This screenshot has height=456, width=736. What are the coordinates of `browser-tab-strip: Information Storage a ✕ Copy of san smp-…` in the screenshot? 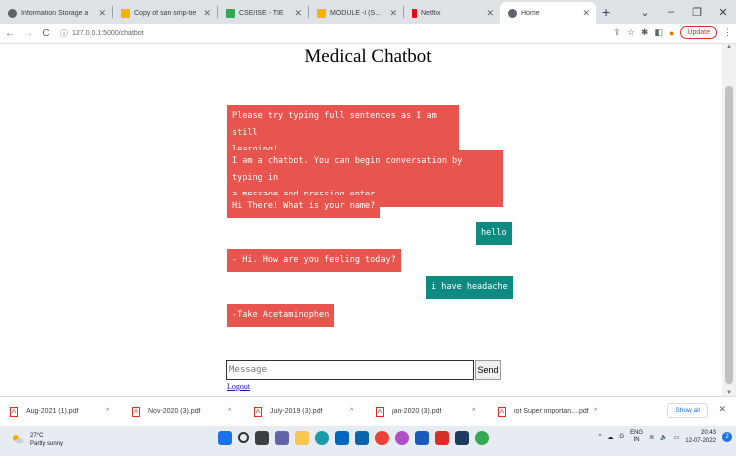 It's located at (368, 12).